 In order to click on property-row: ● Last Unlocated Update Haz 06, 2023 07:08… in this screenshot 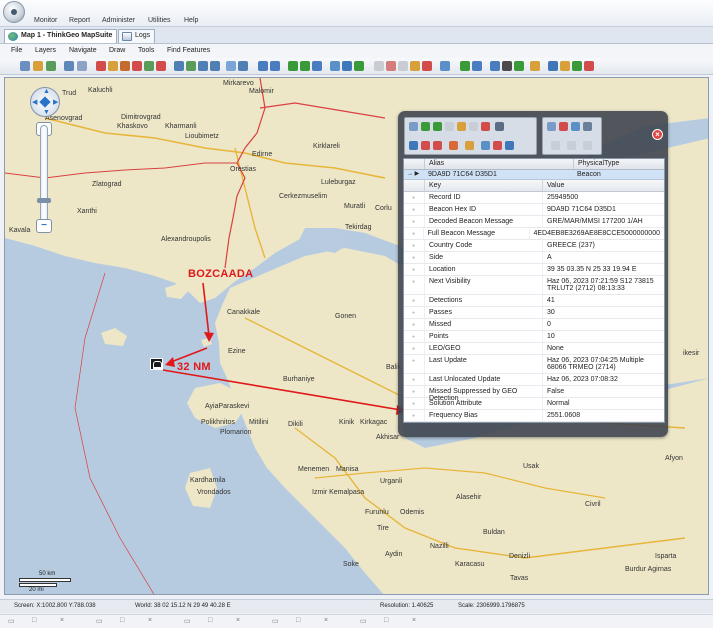, I will do `click(534, 380)`.